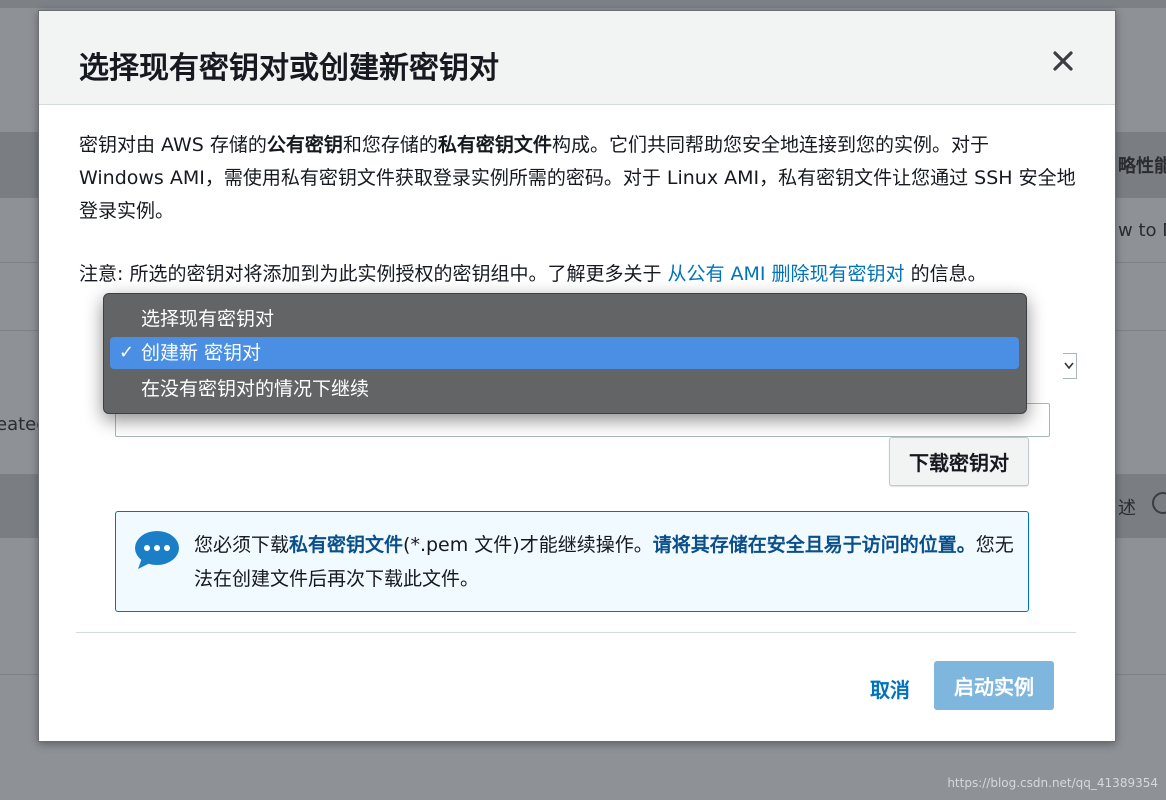 This screenshot has width=1166, height=800. Describe the element at coordinates (208, 319) in the screenshot. I see `option-label: 选择现有密钥对` at that location.